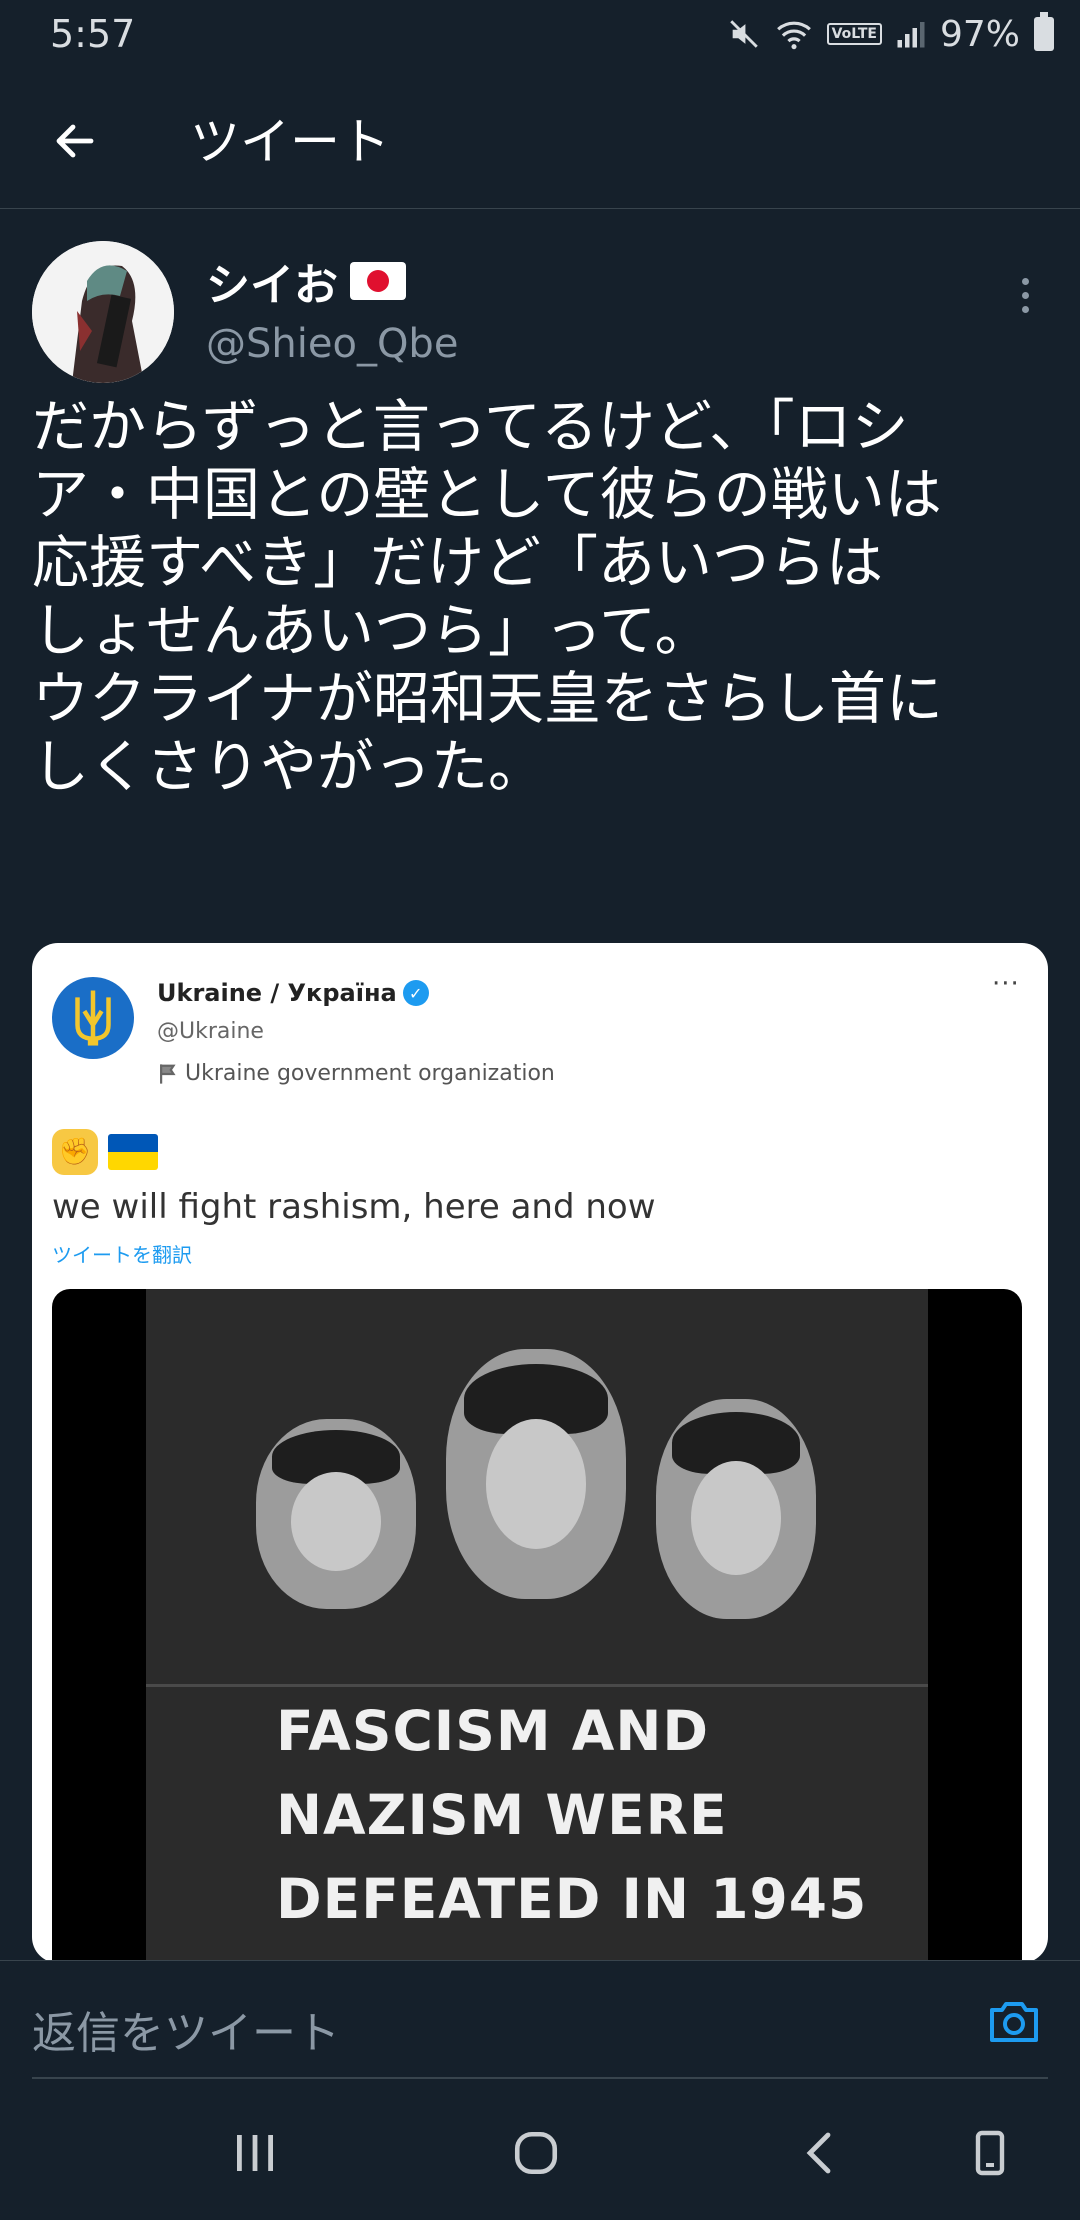  I want to click on quoted-more-icon: ···, so click(1006, 984).